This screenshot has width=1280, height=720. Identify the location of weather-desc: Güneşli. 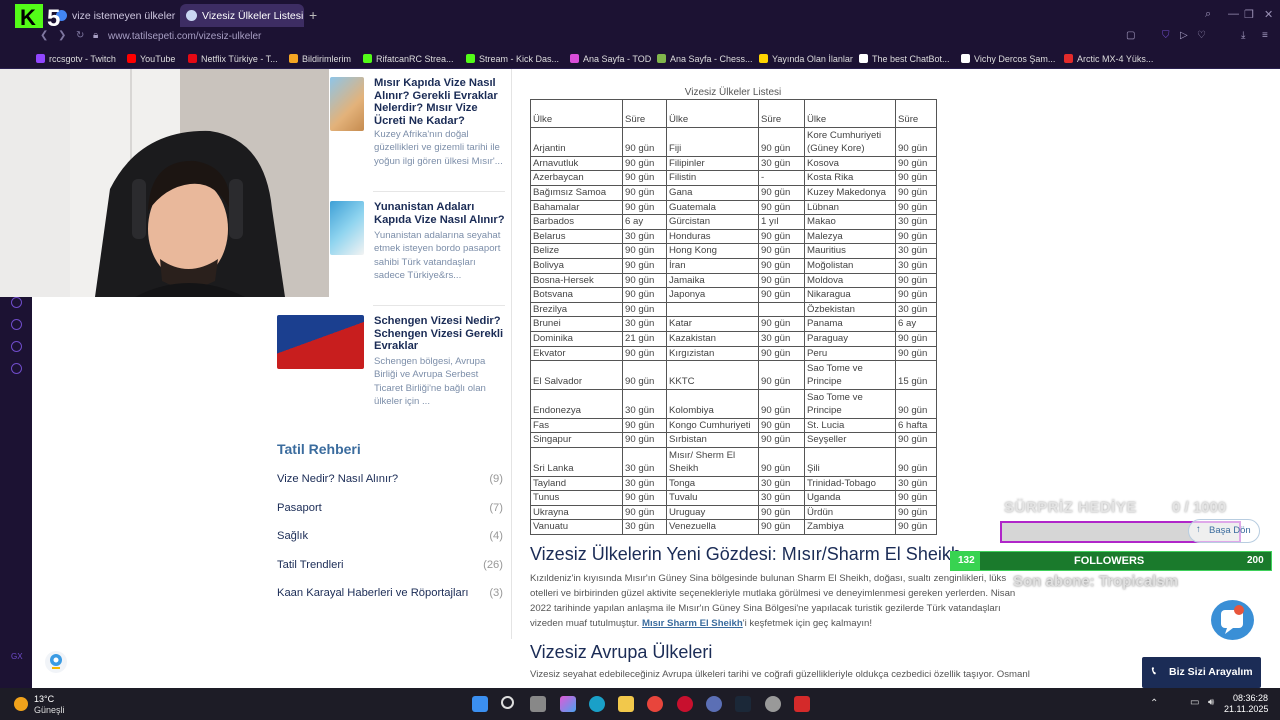
(49, 710).